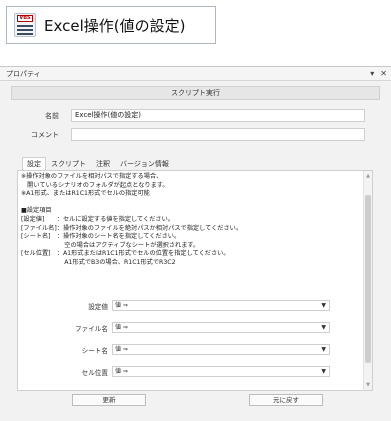  Describe the element at coordinates (368, 176) in the screenshot. I see `scroll-up-icon: ▲` at that location.